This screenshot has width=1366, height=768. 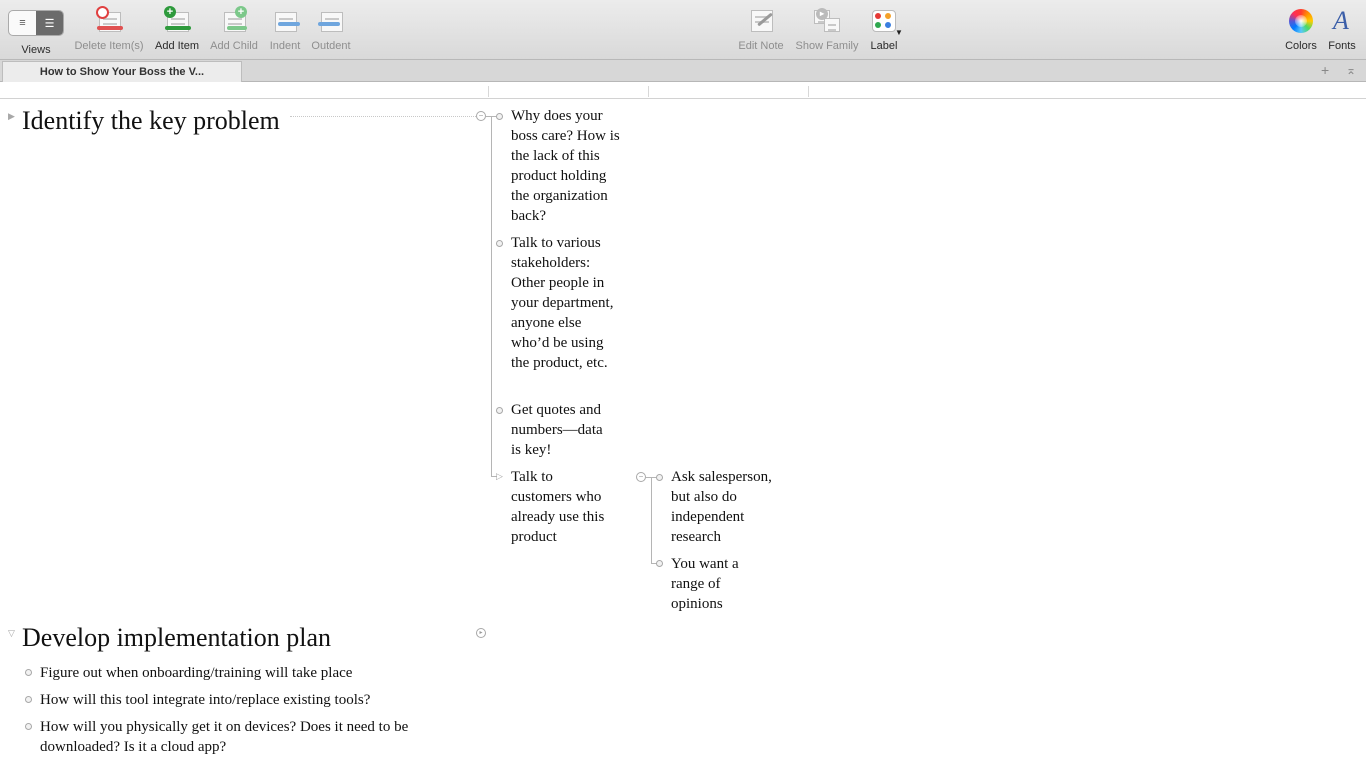 I want to click on show-family-button: ▸ Show Family, so click(x=827, y=29).